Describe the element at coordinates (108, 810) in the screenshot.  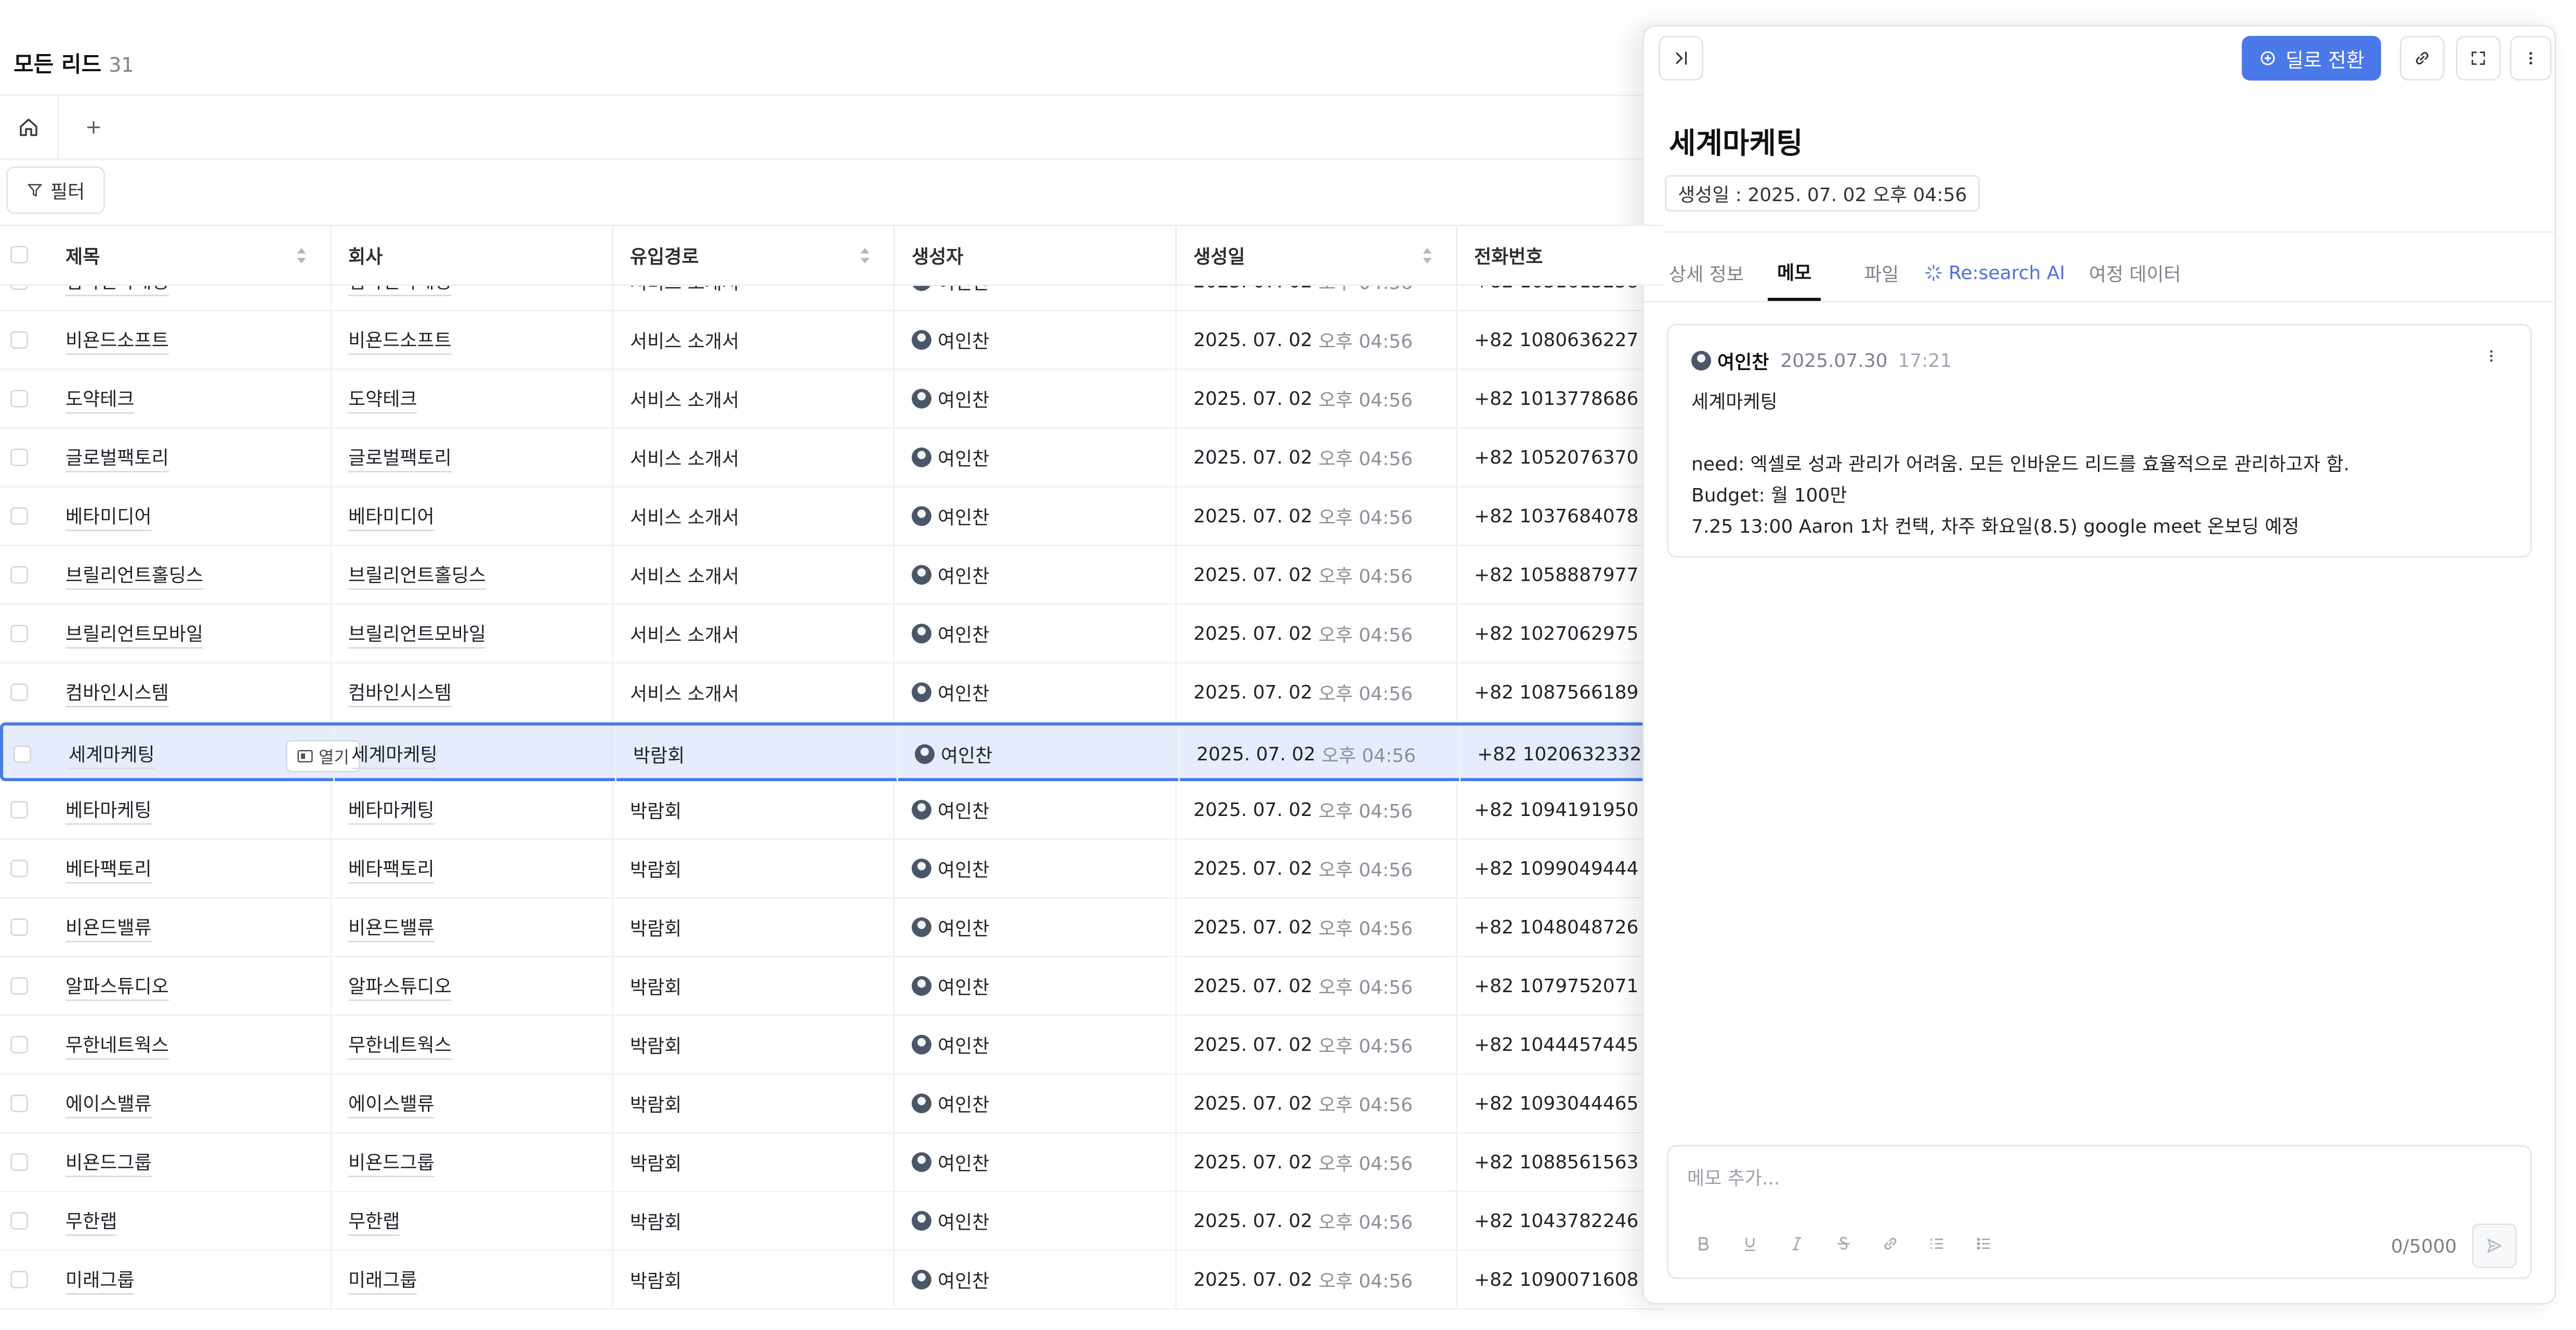
I see `lead-title: 베타마케팅` at that location.